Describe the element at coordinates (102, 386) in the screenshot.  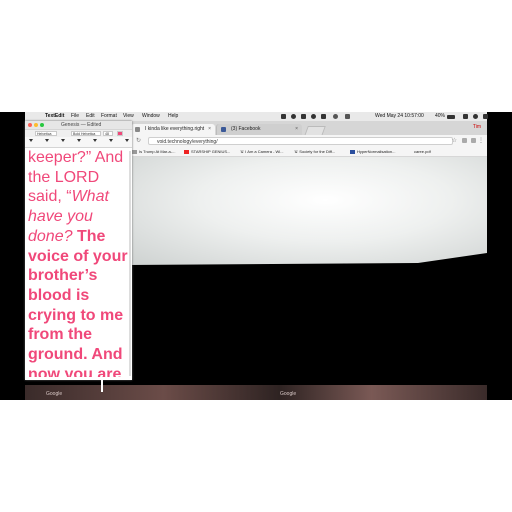
I see `window-edge-highlight` at that location.